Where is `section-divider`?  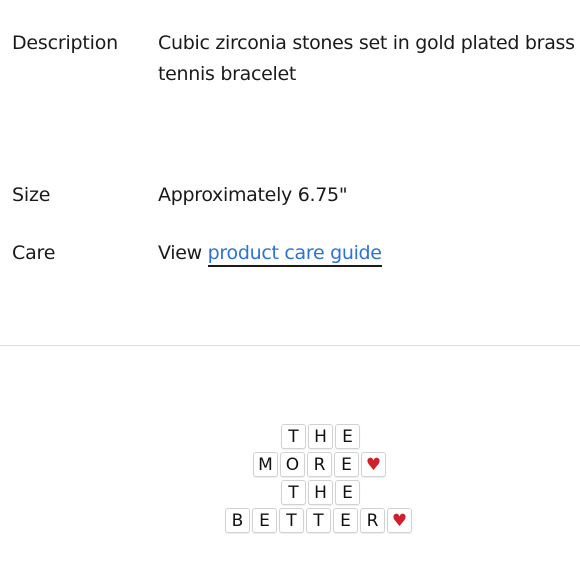 section-divider is located at coordinates (290, 345).